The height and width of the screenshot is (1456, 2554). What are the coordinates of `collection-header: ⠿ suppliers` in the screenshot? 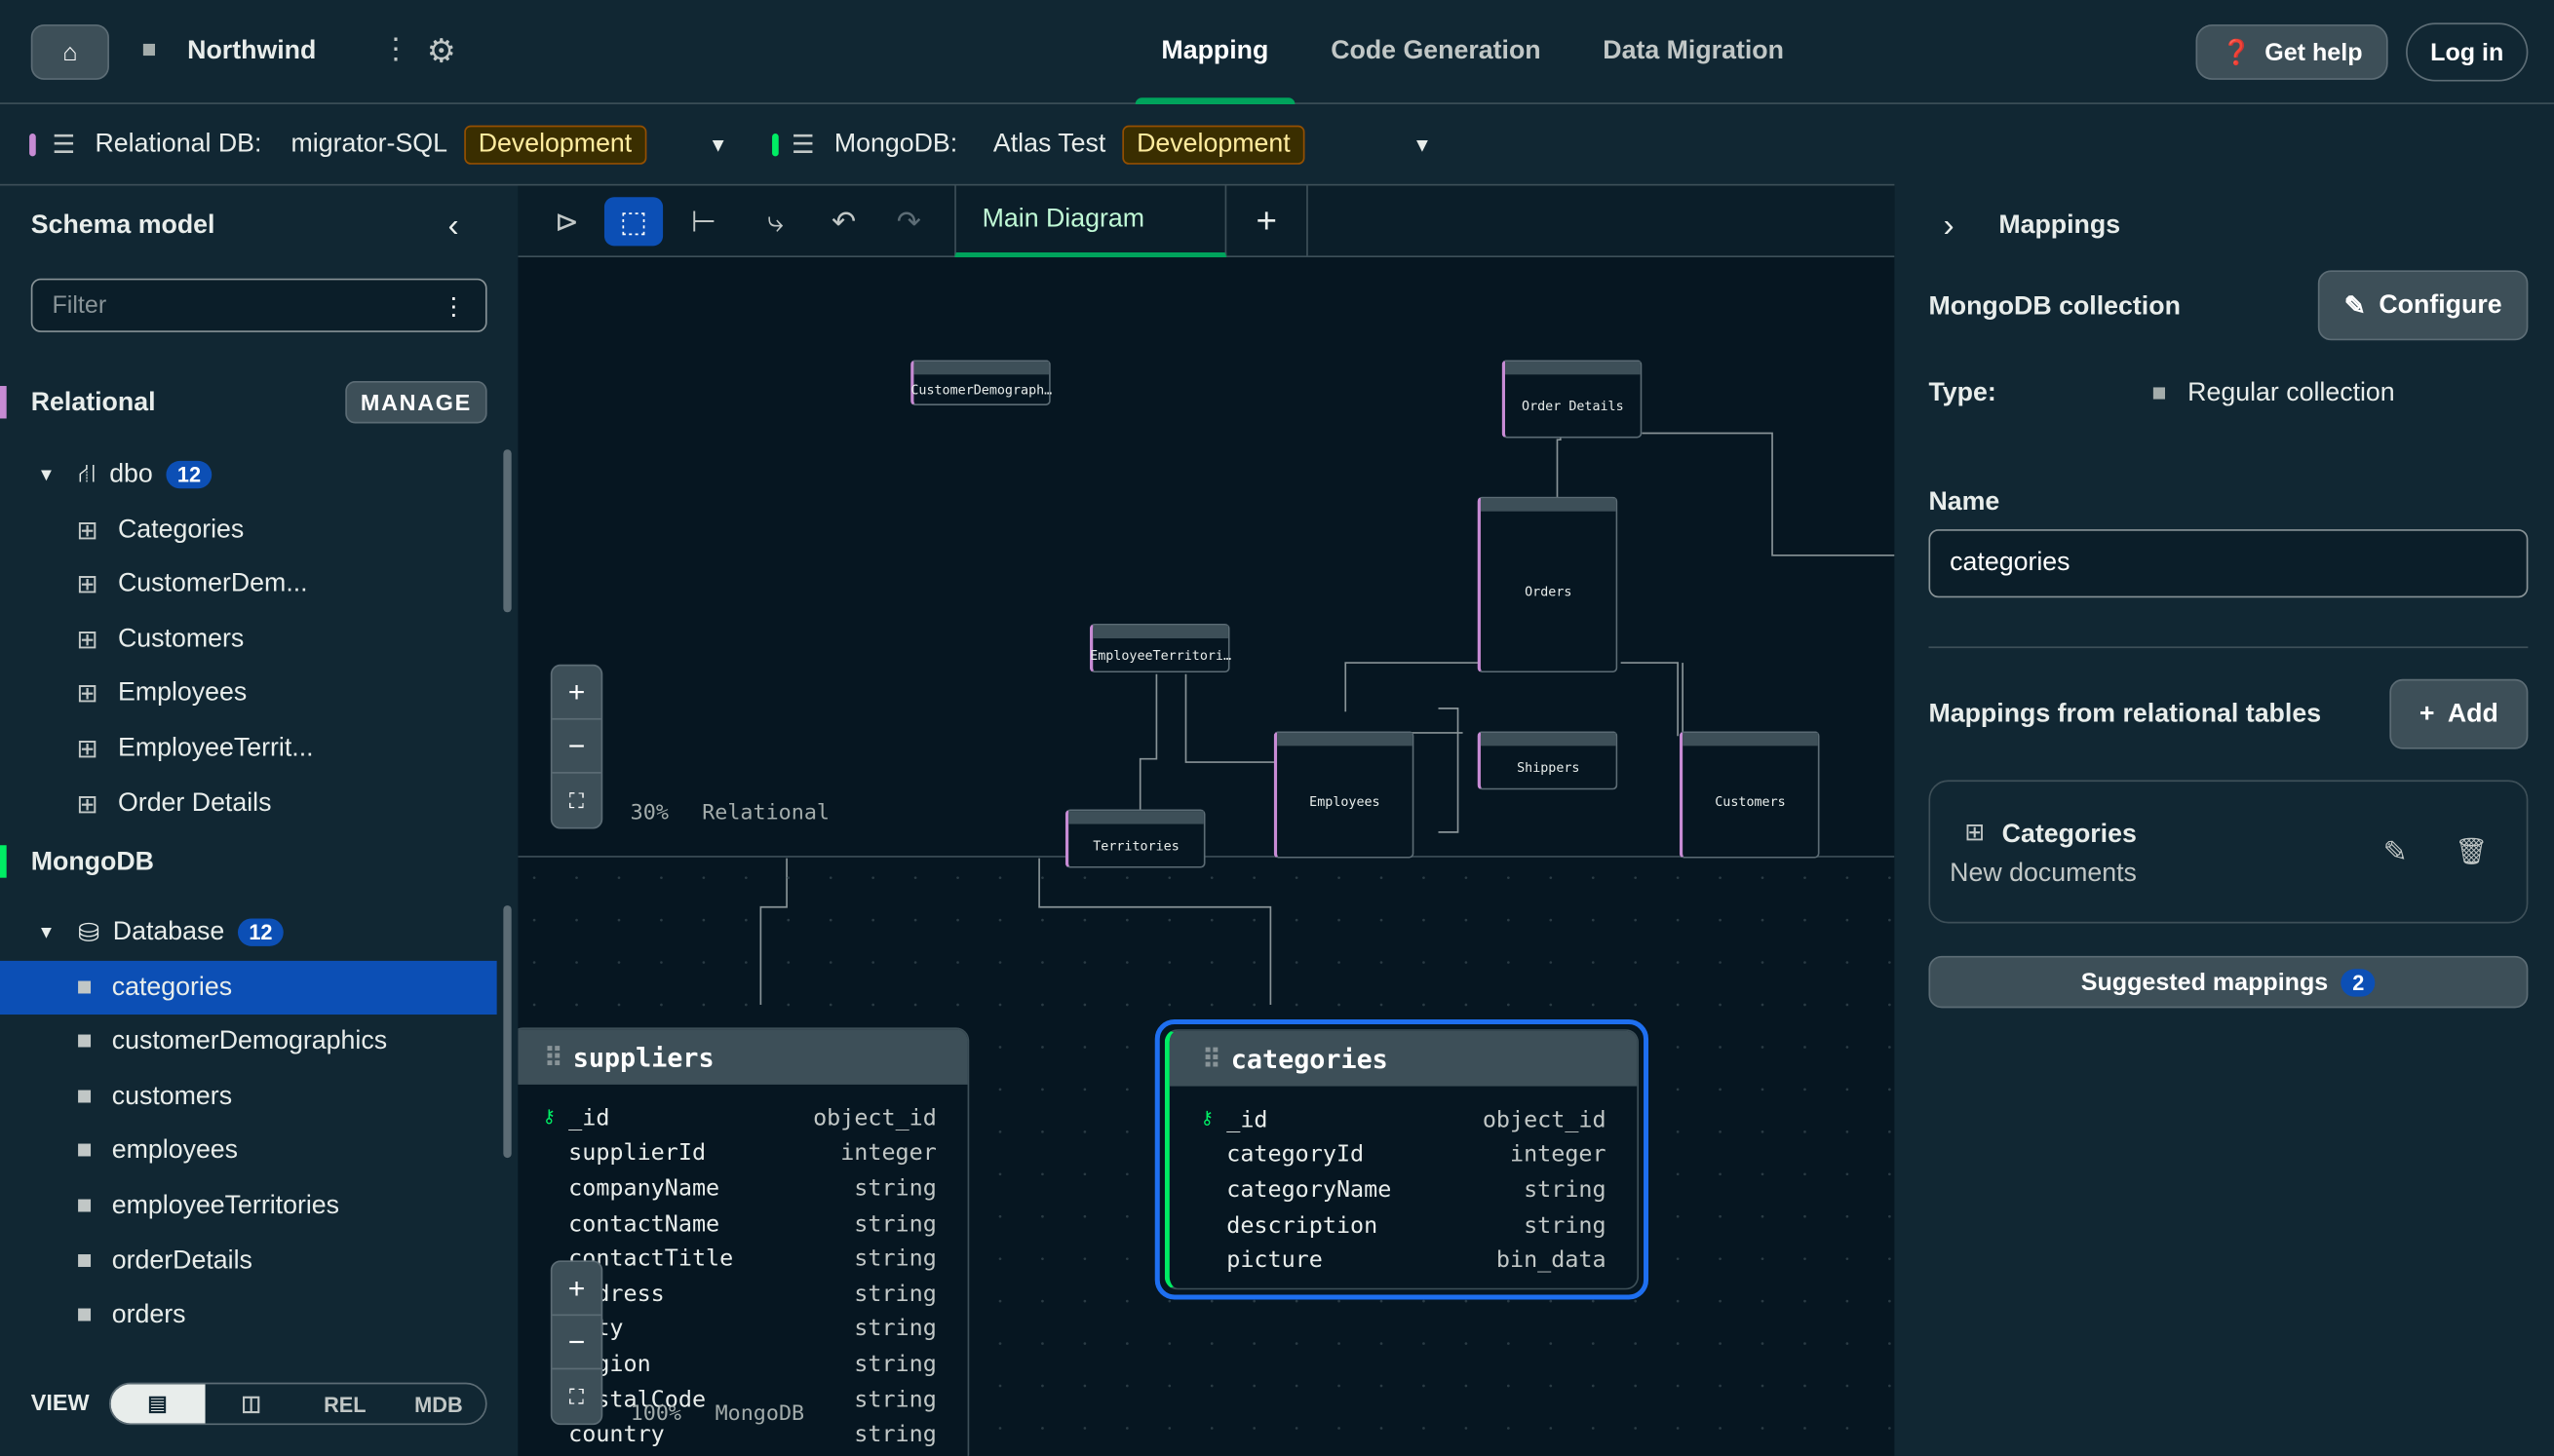 It's located at (743, 1057).